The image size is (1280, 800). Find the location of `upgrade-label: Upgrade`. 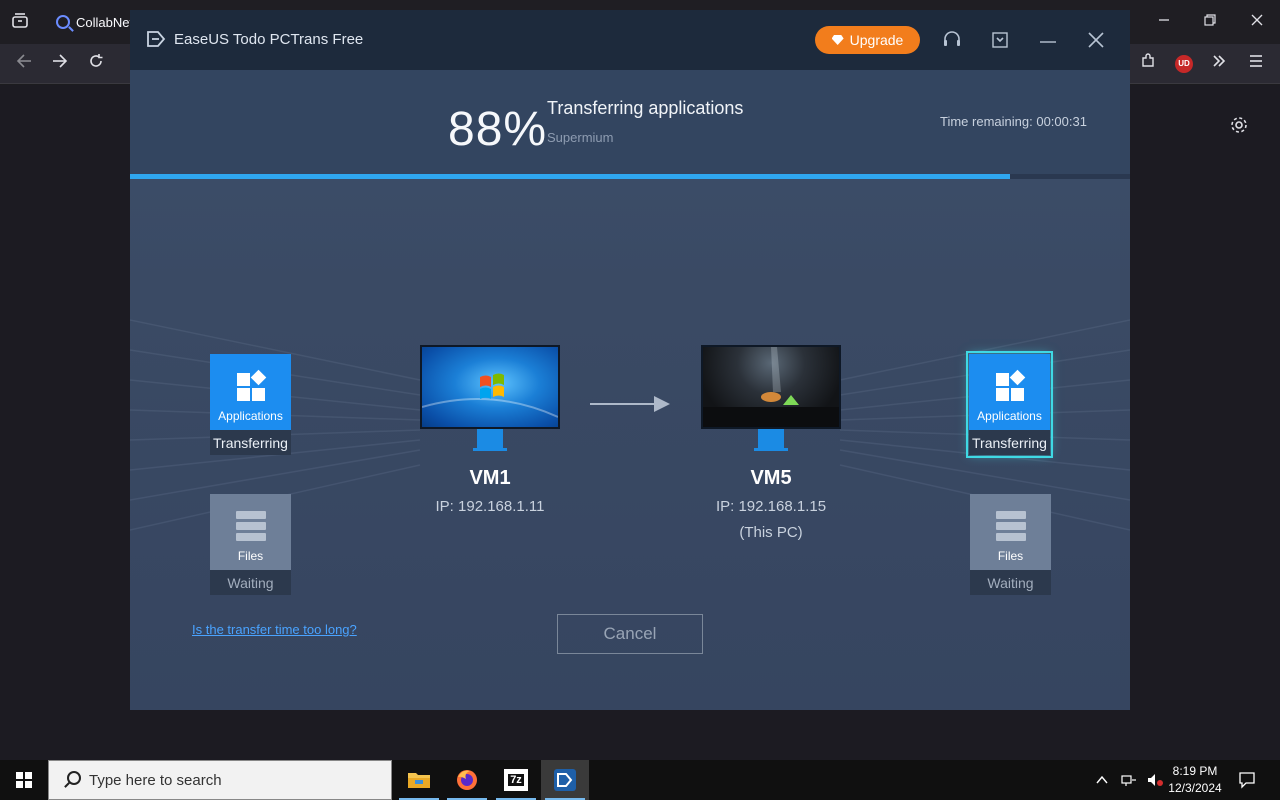

upgrade-label: Upgrade is located at coordinates (876, 40).